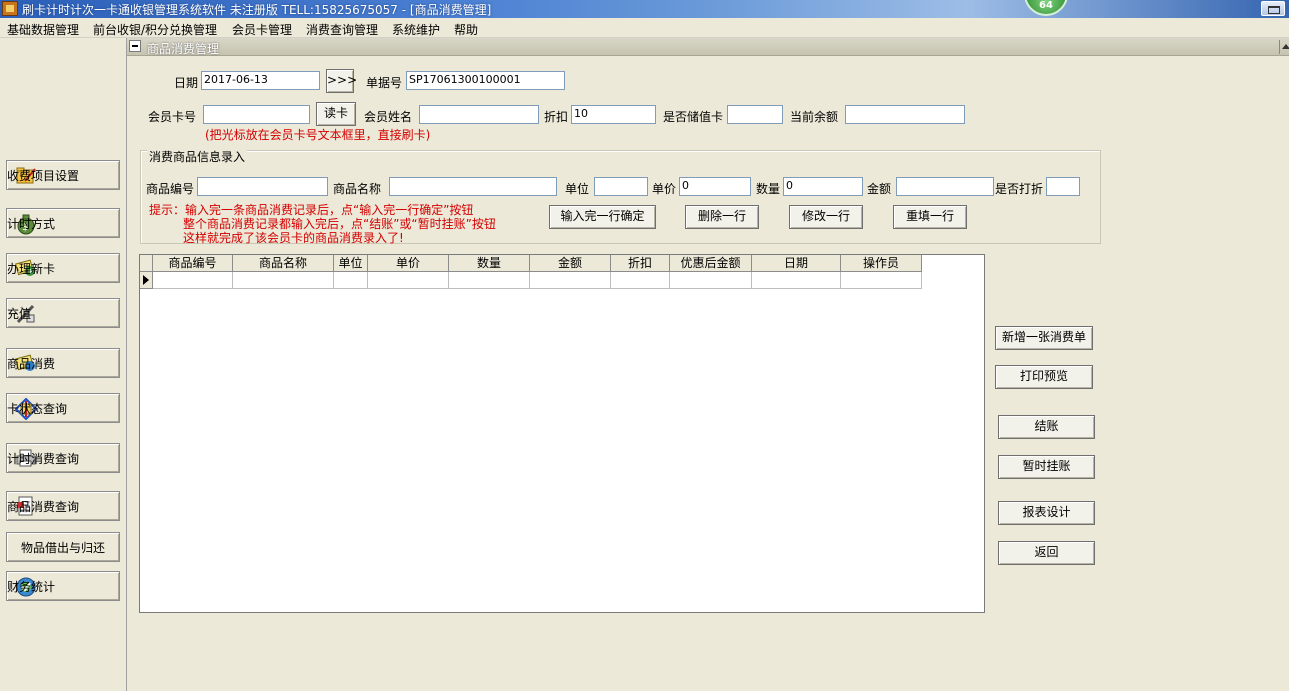 The height and width of the screenshot is (691, 1289). I want to click on qty-label: 数量, so click(768, 189).